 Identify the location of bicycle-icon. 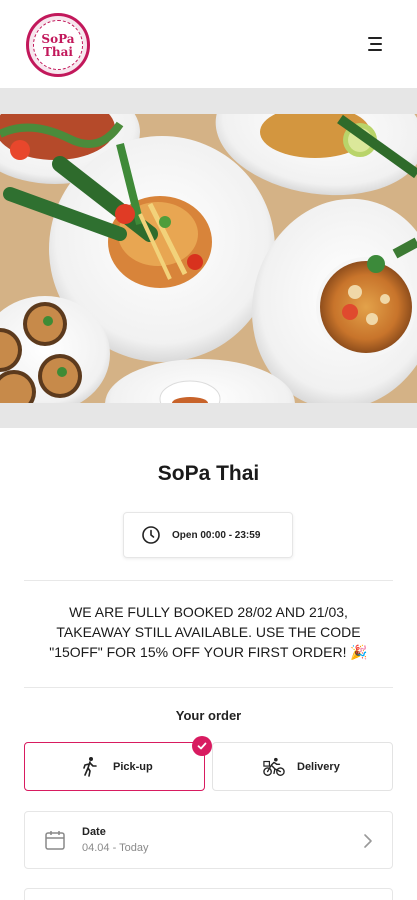
(274, 766).